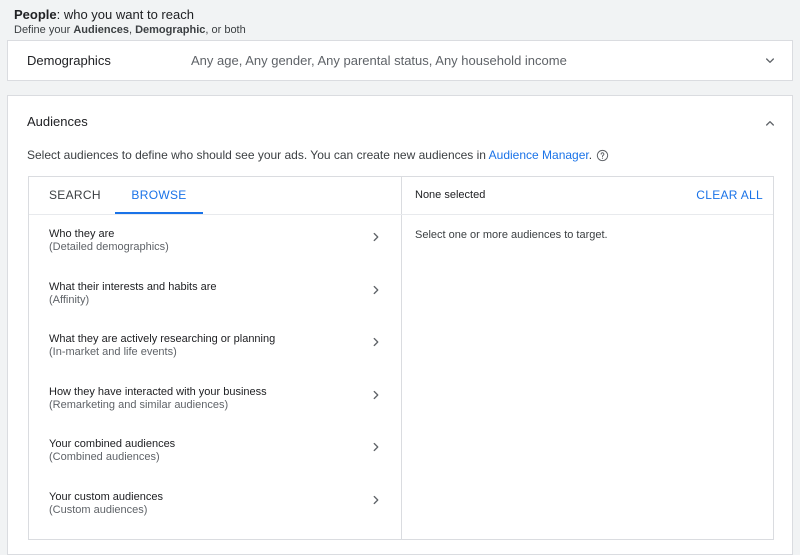 The height and width of the screenshot is (555, 800). I want to click on list-item-detailed-demographics: Who they are (Detailed demographics), so click(215, 240).